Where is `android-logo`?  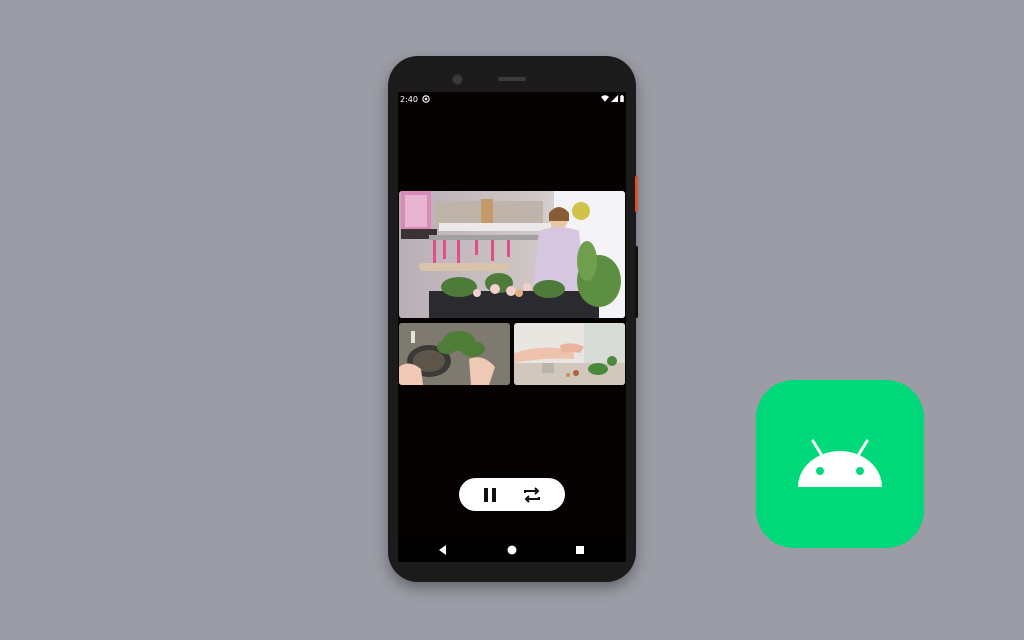 android-logo is located at coordinates (840, 463).